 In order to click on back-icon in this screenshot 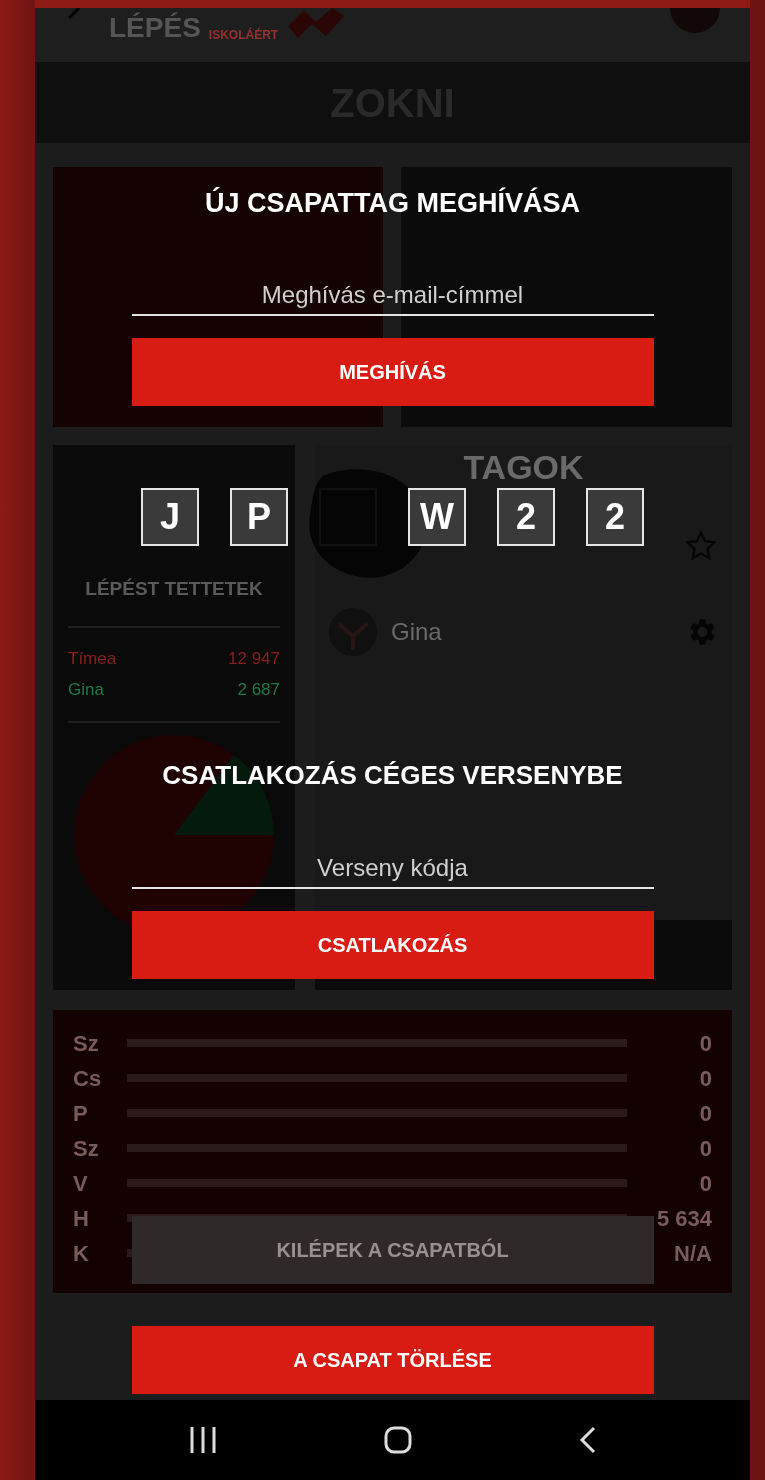, I will do `click(587, 1440)`.